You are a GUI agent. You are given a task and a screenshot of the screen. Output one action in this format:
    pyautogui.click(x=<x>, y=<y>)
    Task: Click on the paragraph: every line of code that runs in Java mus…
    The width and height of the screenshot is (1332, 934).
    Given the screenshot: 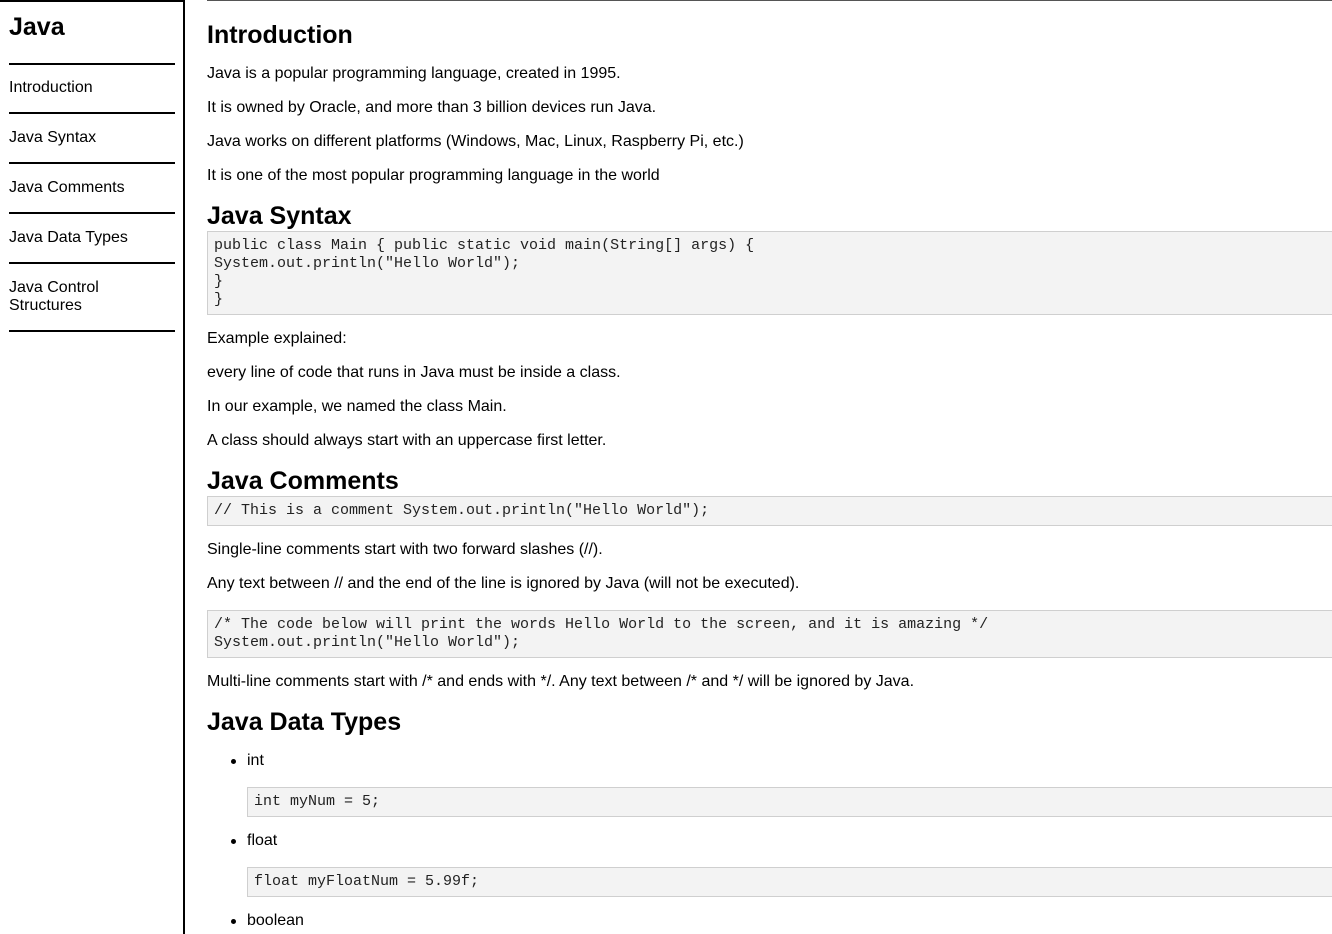 What is the action you would take?
    pyautogui.click(x=414, y=372)
    